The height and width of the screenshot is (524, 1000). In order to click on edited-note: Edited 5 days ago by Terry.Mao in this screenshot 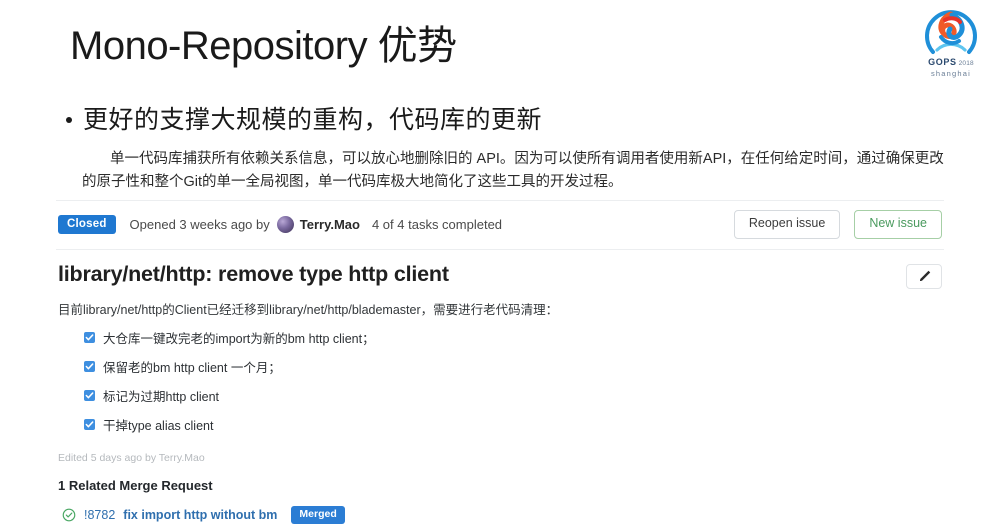, I will do `click(500, 456)`.